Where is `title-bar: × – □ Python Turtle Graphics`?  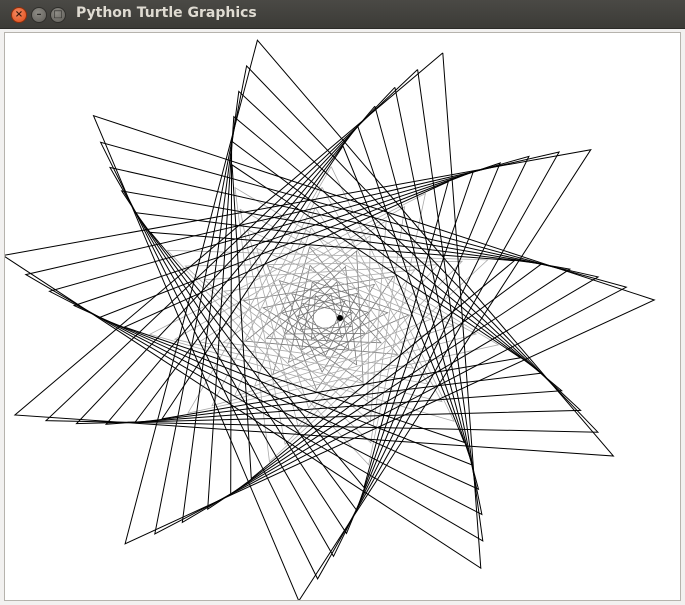 title-bar: × – □ Python Turtle Graphics is located at coordinates (342, 14).